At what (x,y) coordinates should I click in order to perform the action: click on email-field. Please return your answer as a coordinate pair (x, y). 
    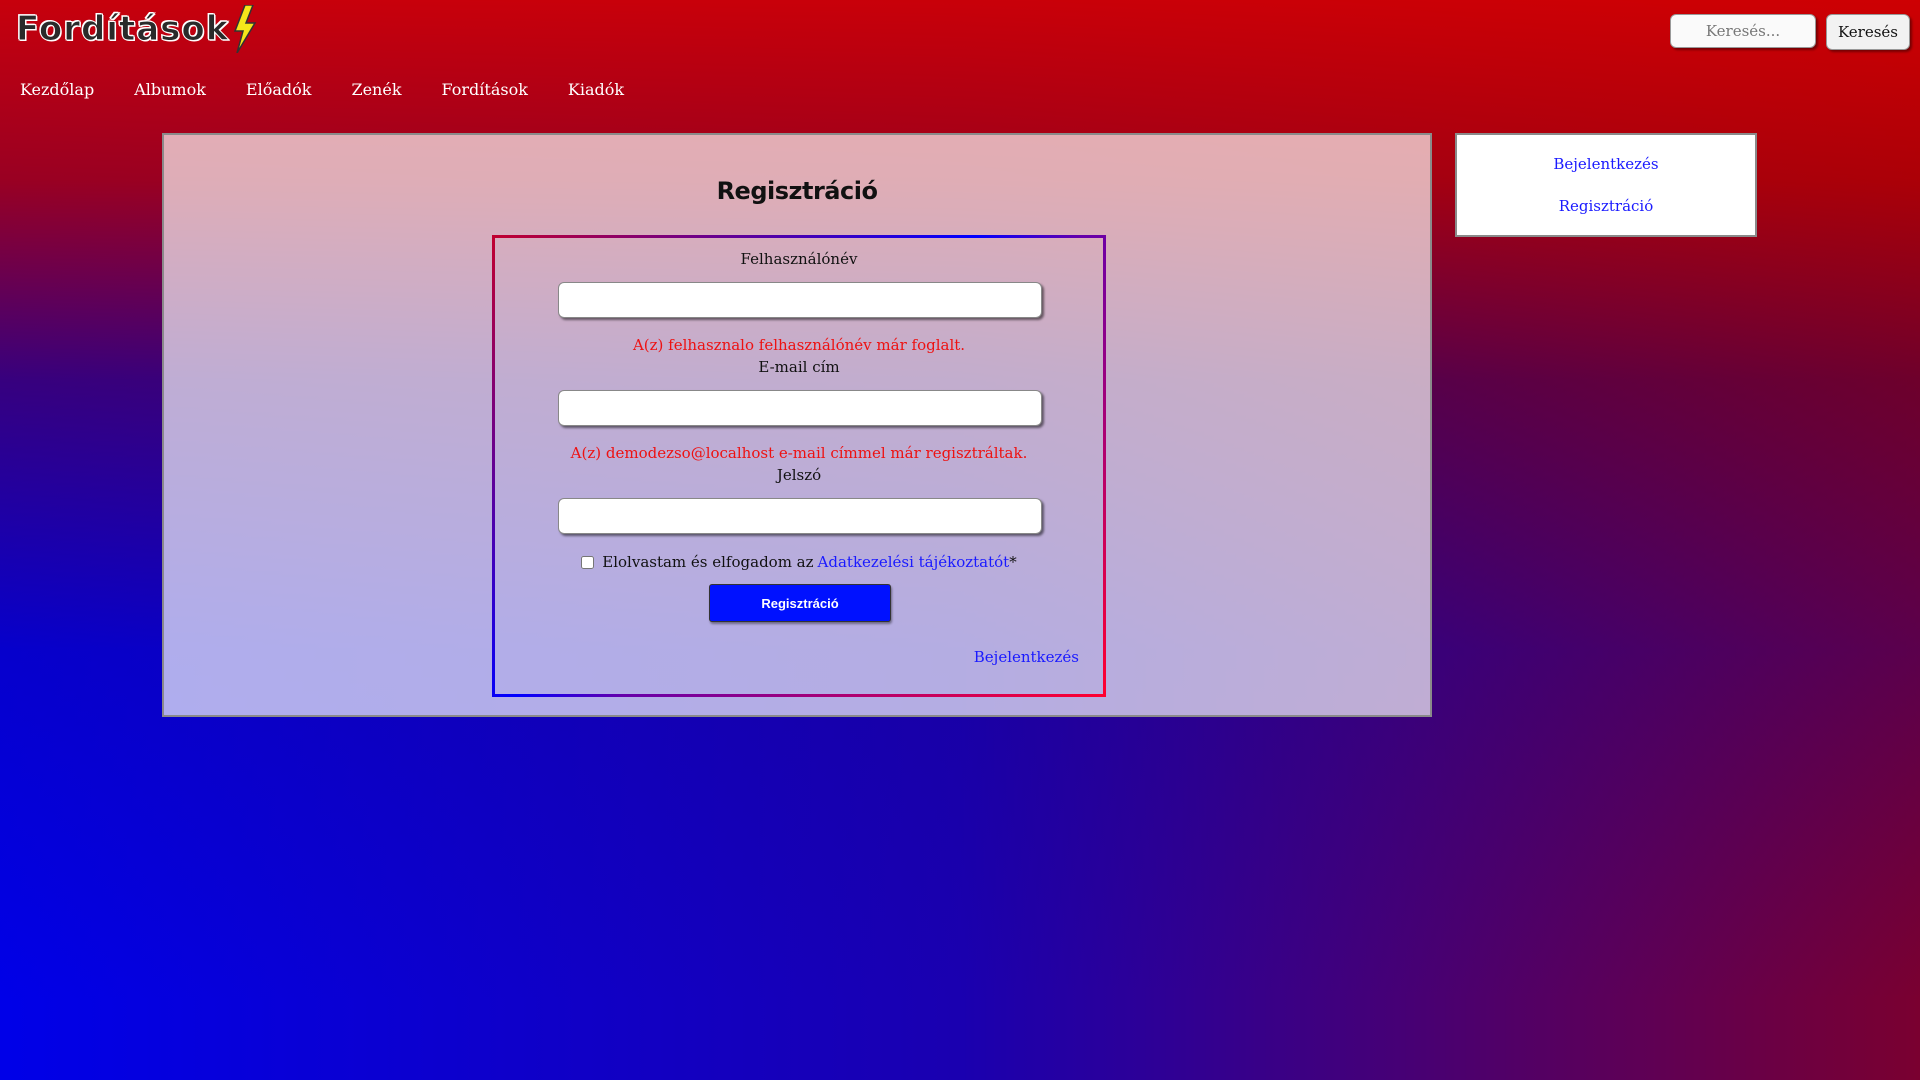
    Looking at the image, I should click on (800, 408).